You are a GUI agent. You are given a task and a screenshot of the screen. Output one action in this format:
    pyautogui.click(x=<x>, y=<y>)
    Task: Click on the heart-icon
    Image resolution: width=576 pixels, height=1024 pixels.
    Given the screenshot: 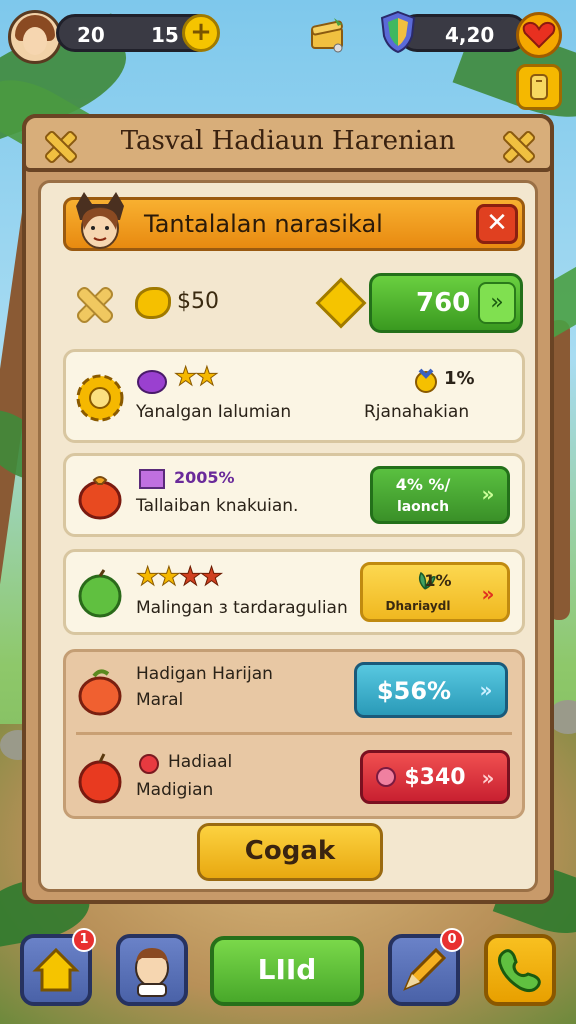 What is the action you would take?
    pyautogui.click(x=539, y=35)
    